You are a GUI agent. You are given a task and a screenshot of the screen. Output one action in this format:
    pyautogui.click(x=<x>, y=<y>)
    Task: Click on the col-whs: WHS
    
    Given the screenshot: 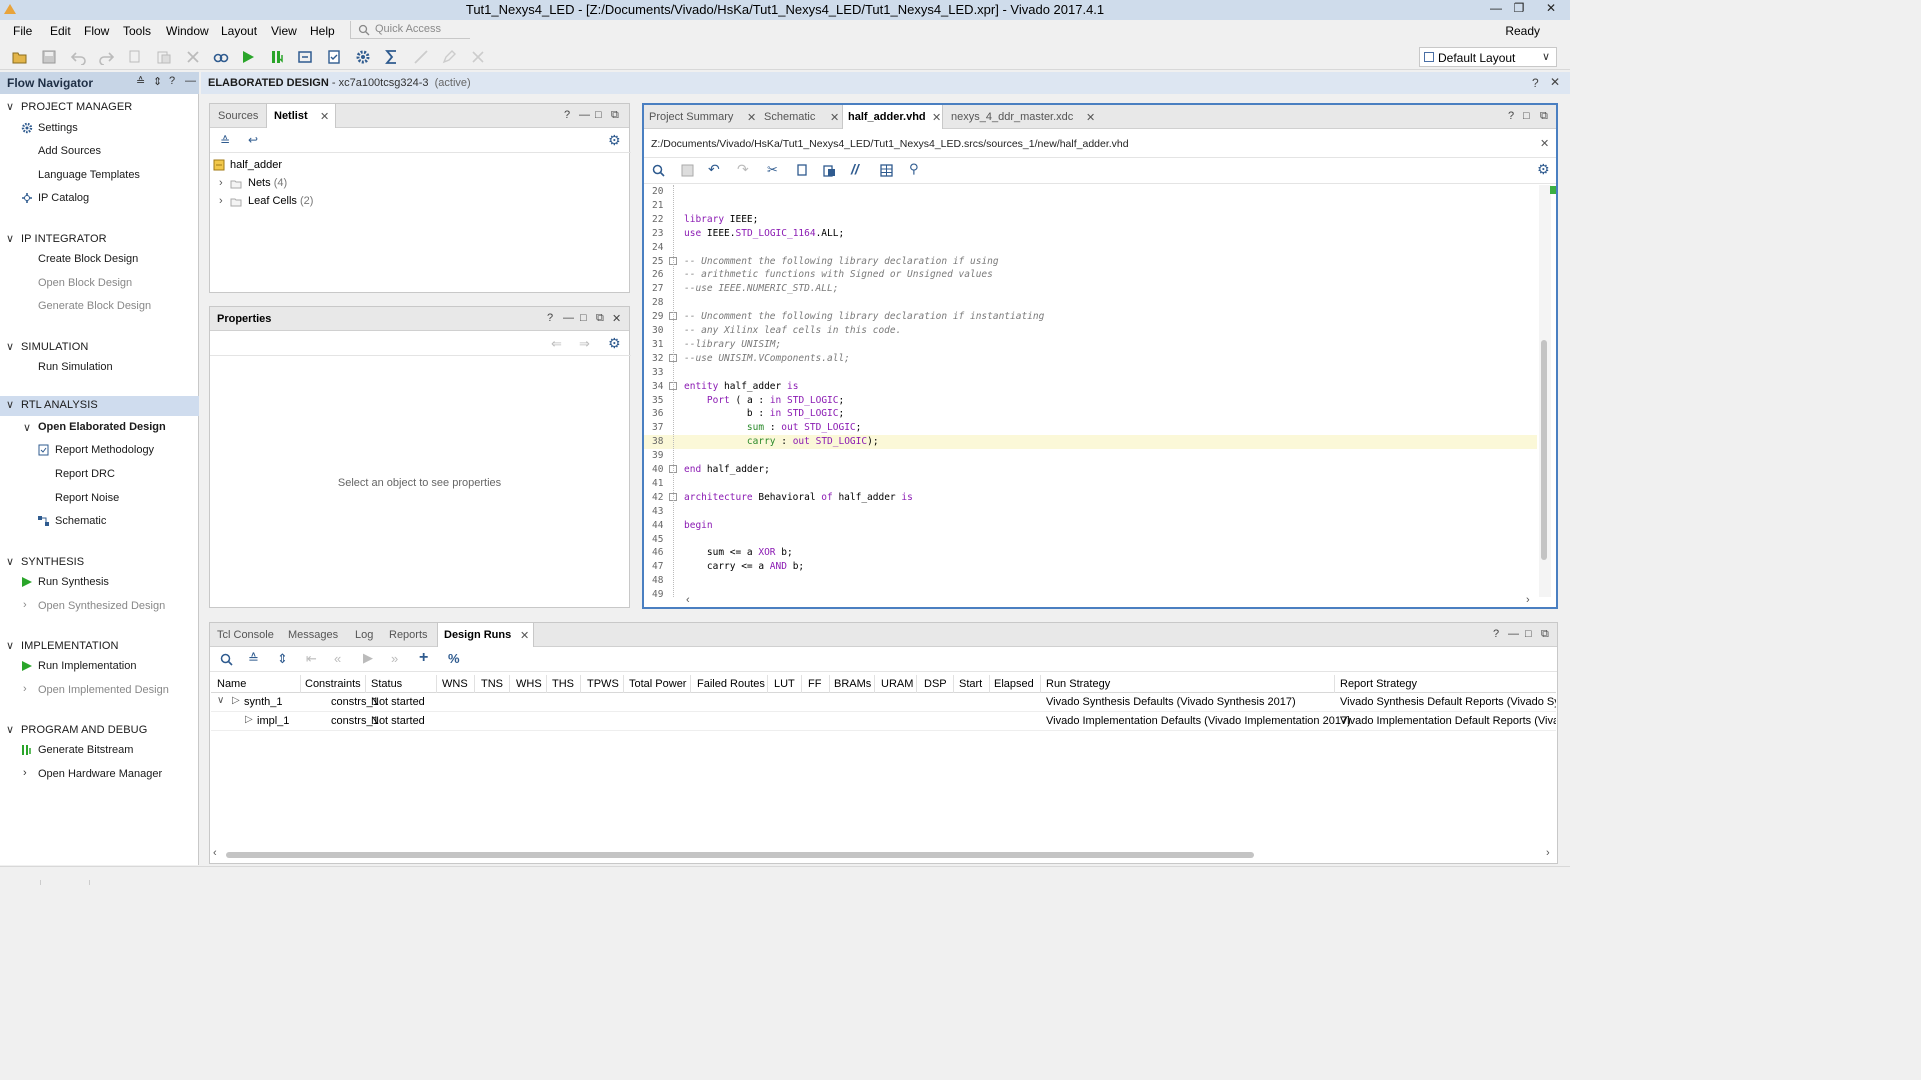 What is the action you would take?
    pyautogui.click(x=531, y=684)
    